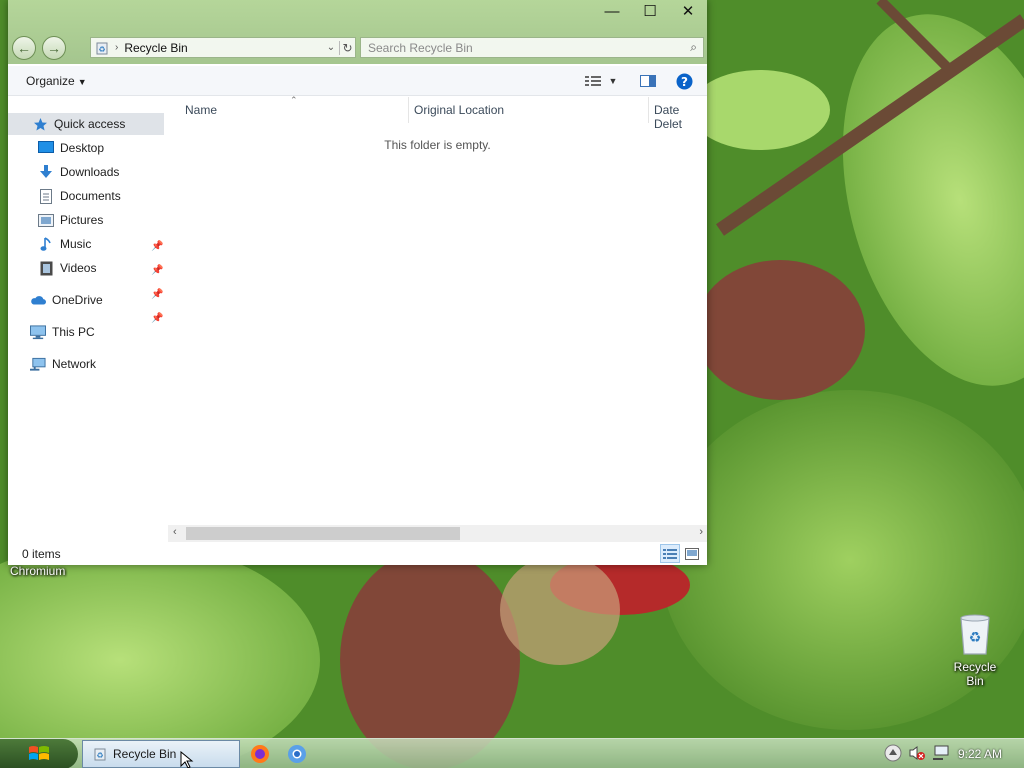 This screenshot has width=1024, height=768. I want to click on preview-pane-icon, so click(648, 81).